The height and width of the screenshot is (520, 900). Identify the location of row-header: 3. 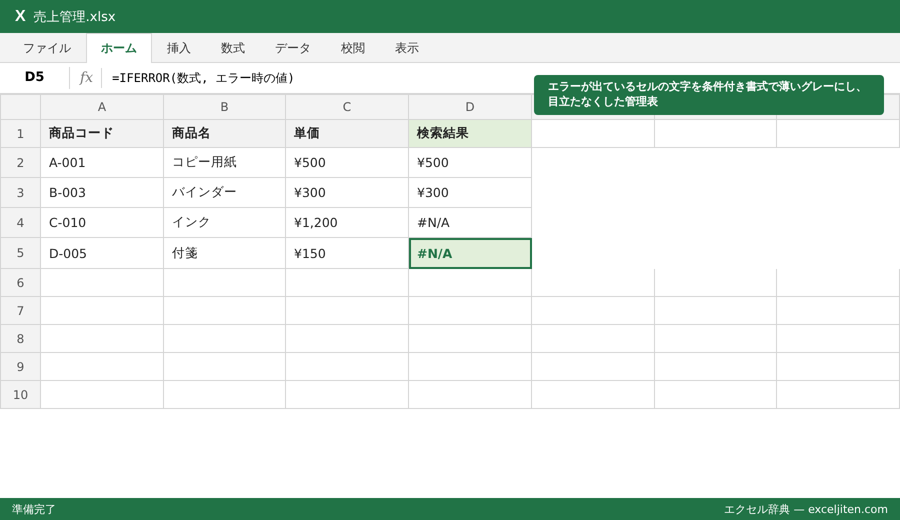
(21, 193).